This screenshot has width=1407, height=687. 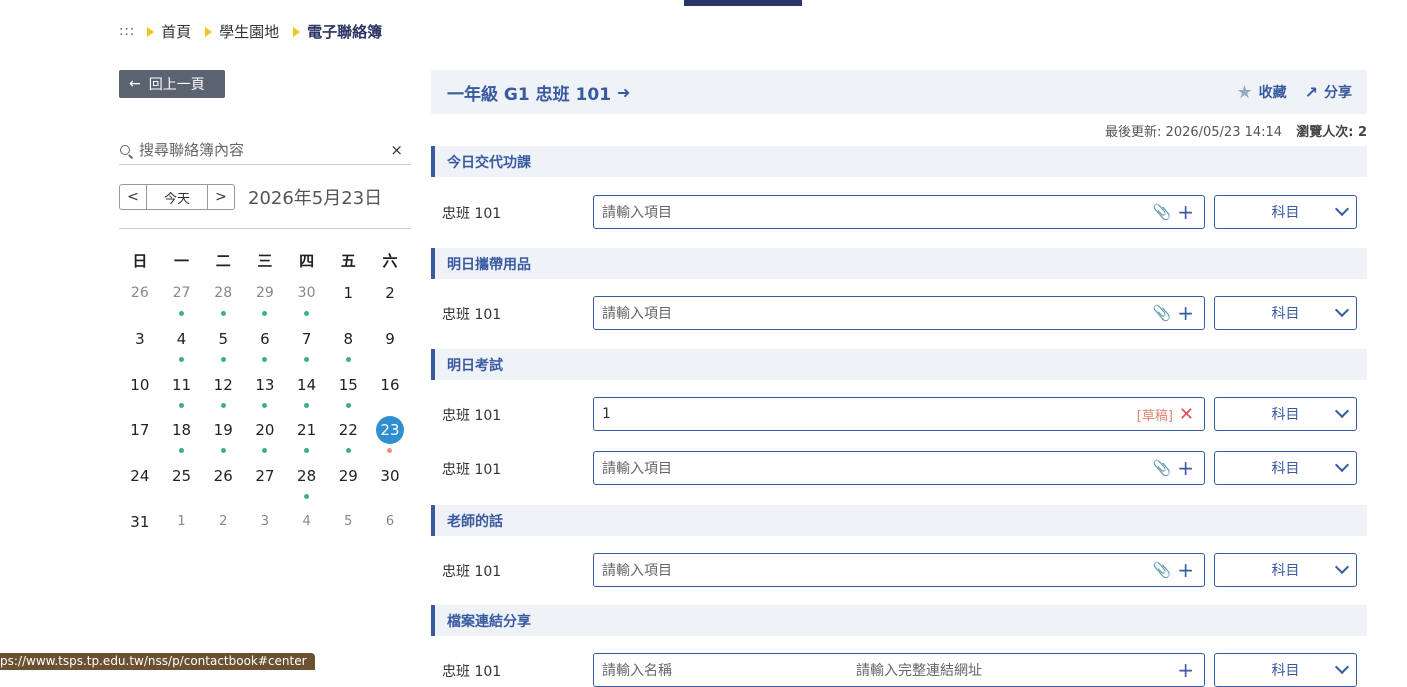 I want to click on day-number: 13, so click(x=265, y=384).